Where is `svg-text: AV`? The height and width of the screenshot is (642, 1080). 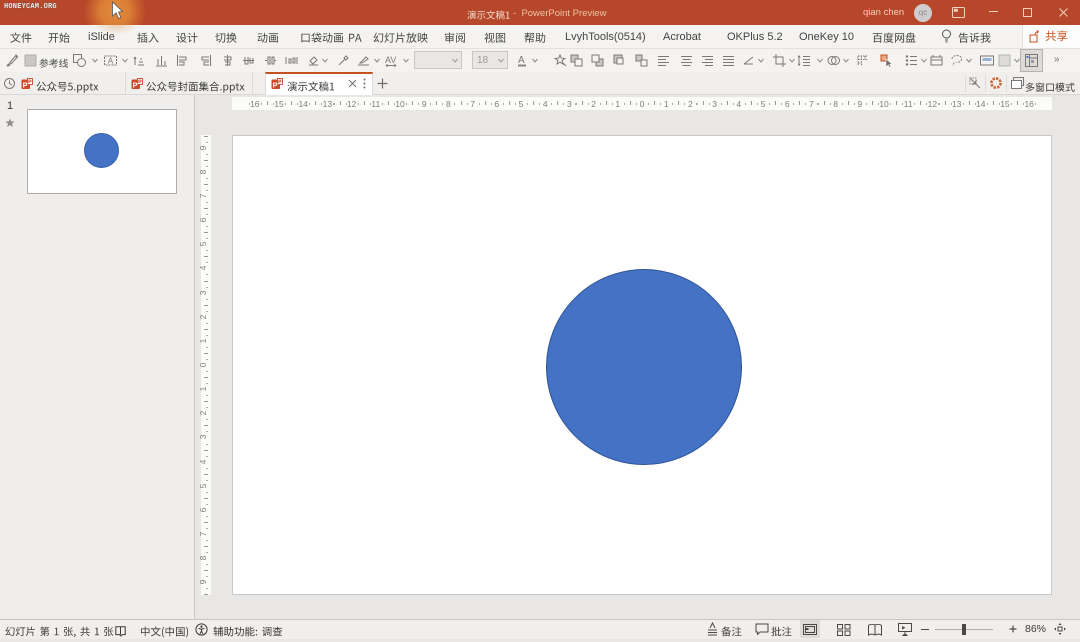 svg-text: AV is located at coordinates (390, 60).